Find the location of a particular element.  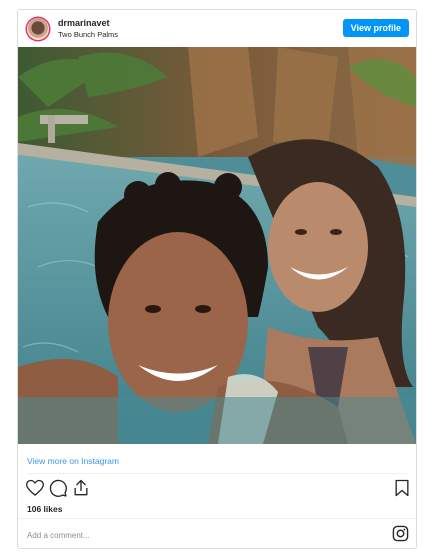

avatar is located at coordinates (38, 29).